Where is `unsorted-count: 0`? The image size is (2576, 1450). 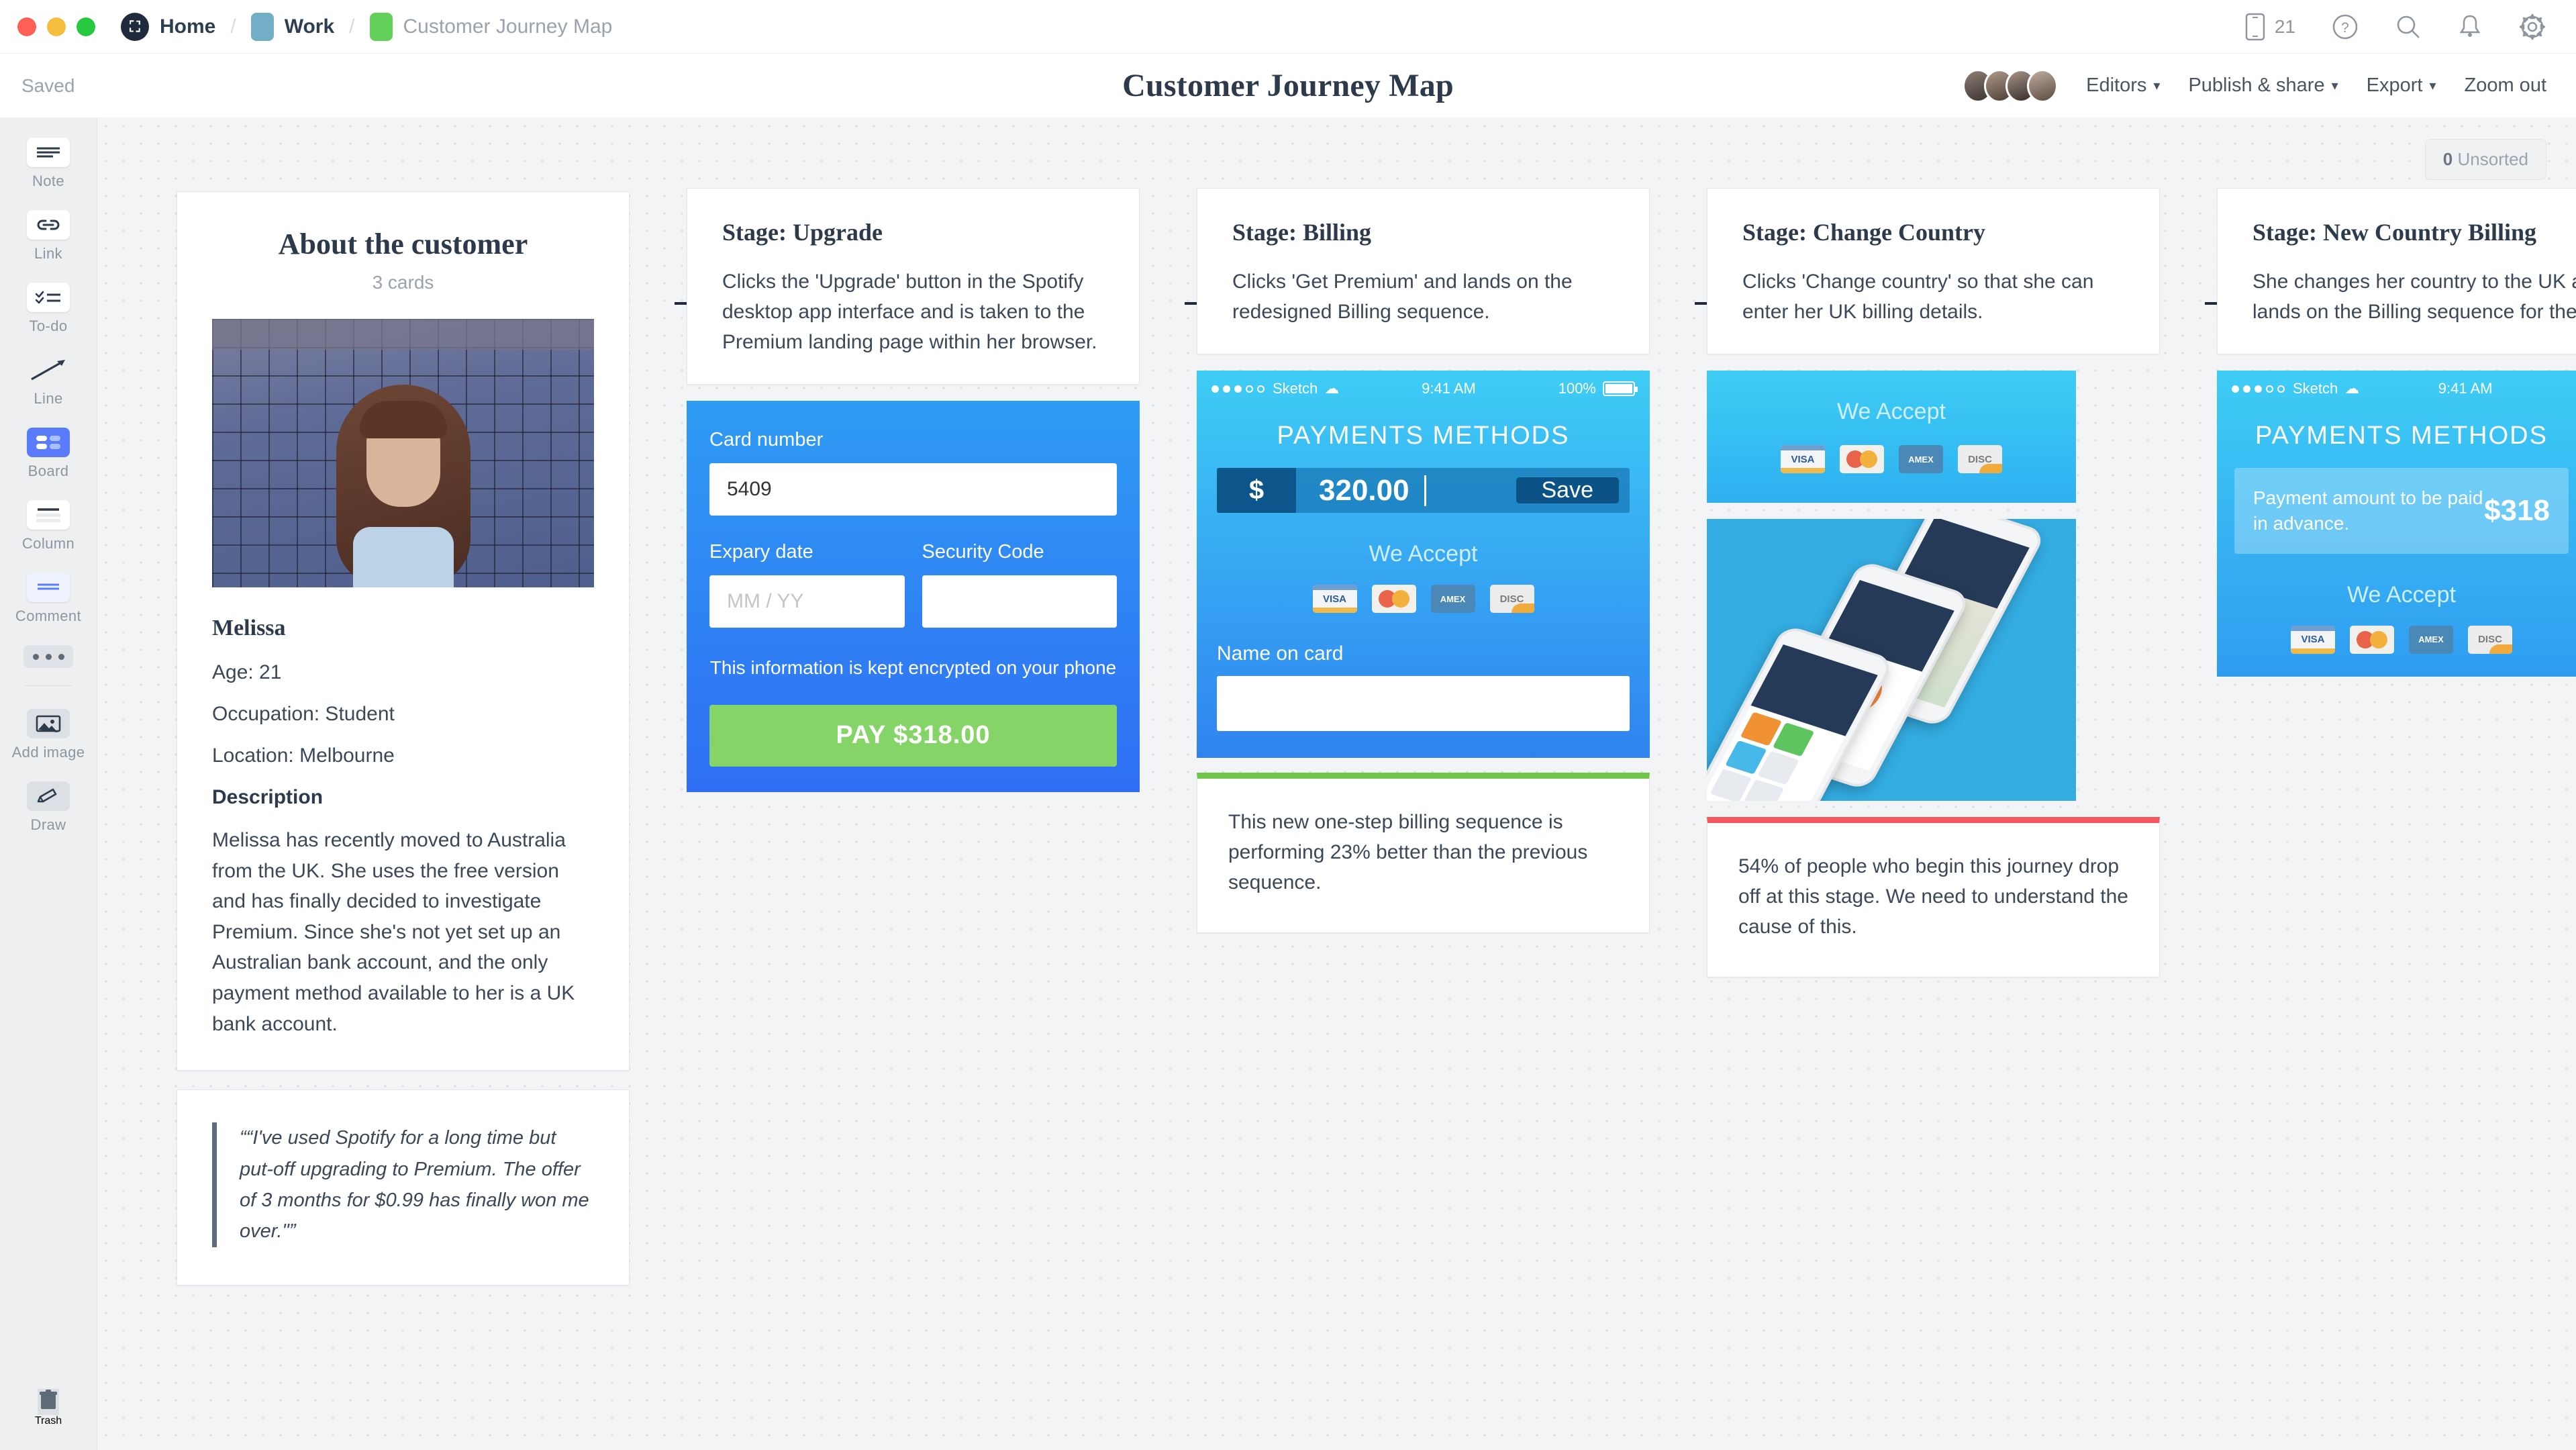 unsorted-count: 0 is located at coordinates (2447, 159).